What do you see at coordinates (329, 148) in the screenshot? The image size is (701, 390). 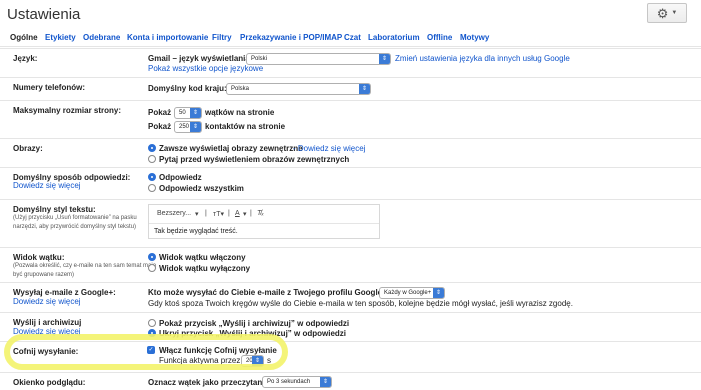 I see `images-learn-more-link: - Dowiedz się więcej` at bounding box center [329, 148].